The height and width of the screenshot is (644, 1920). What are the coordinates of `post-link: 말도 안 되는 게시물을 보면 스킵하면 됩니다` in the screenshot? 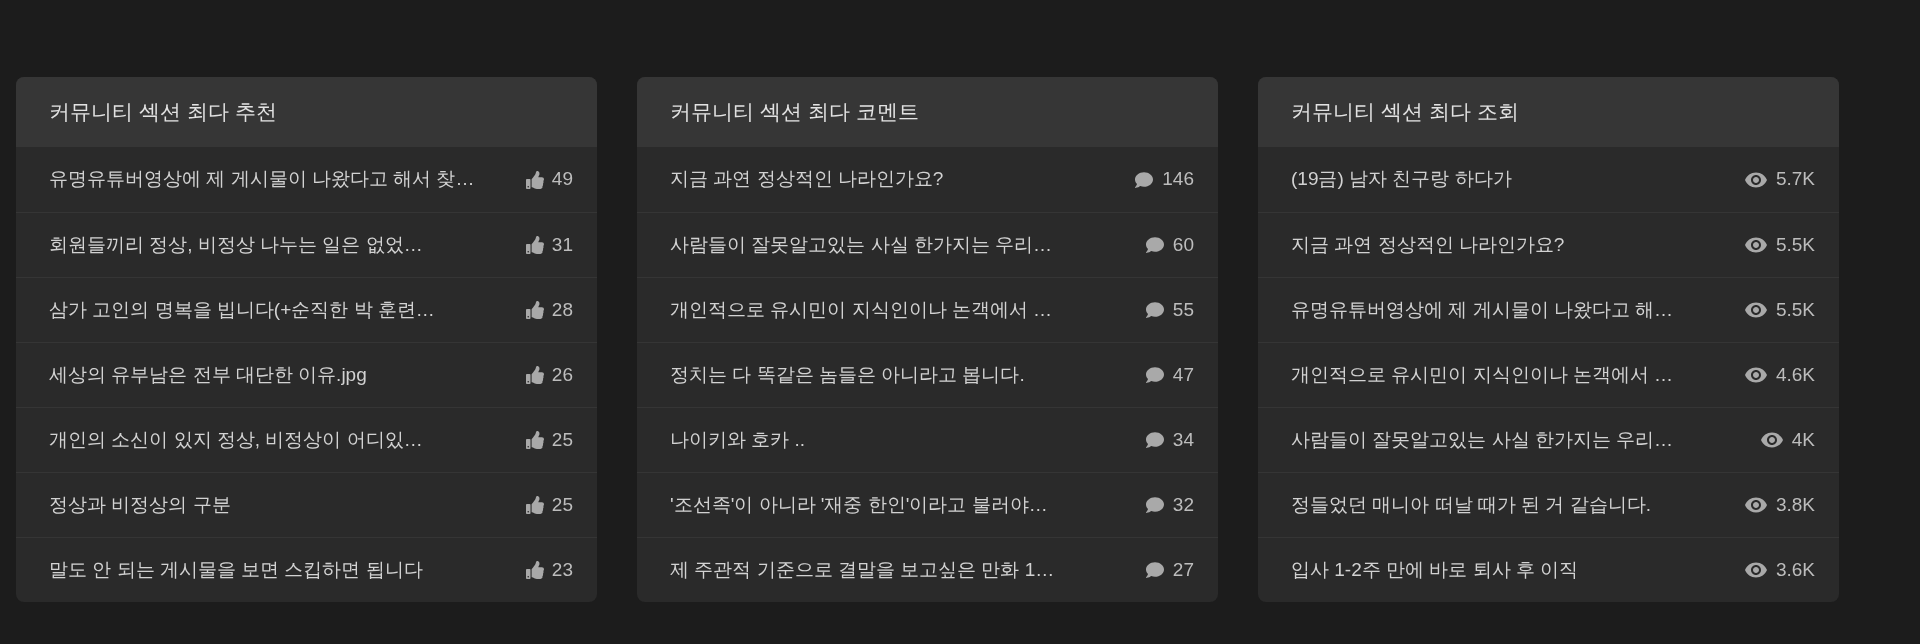 It's located at (236, 570).